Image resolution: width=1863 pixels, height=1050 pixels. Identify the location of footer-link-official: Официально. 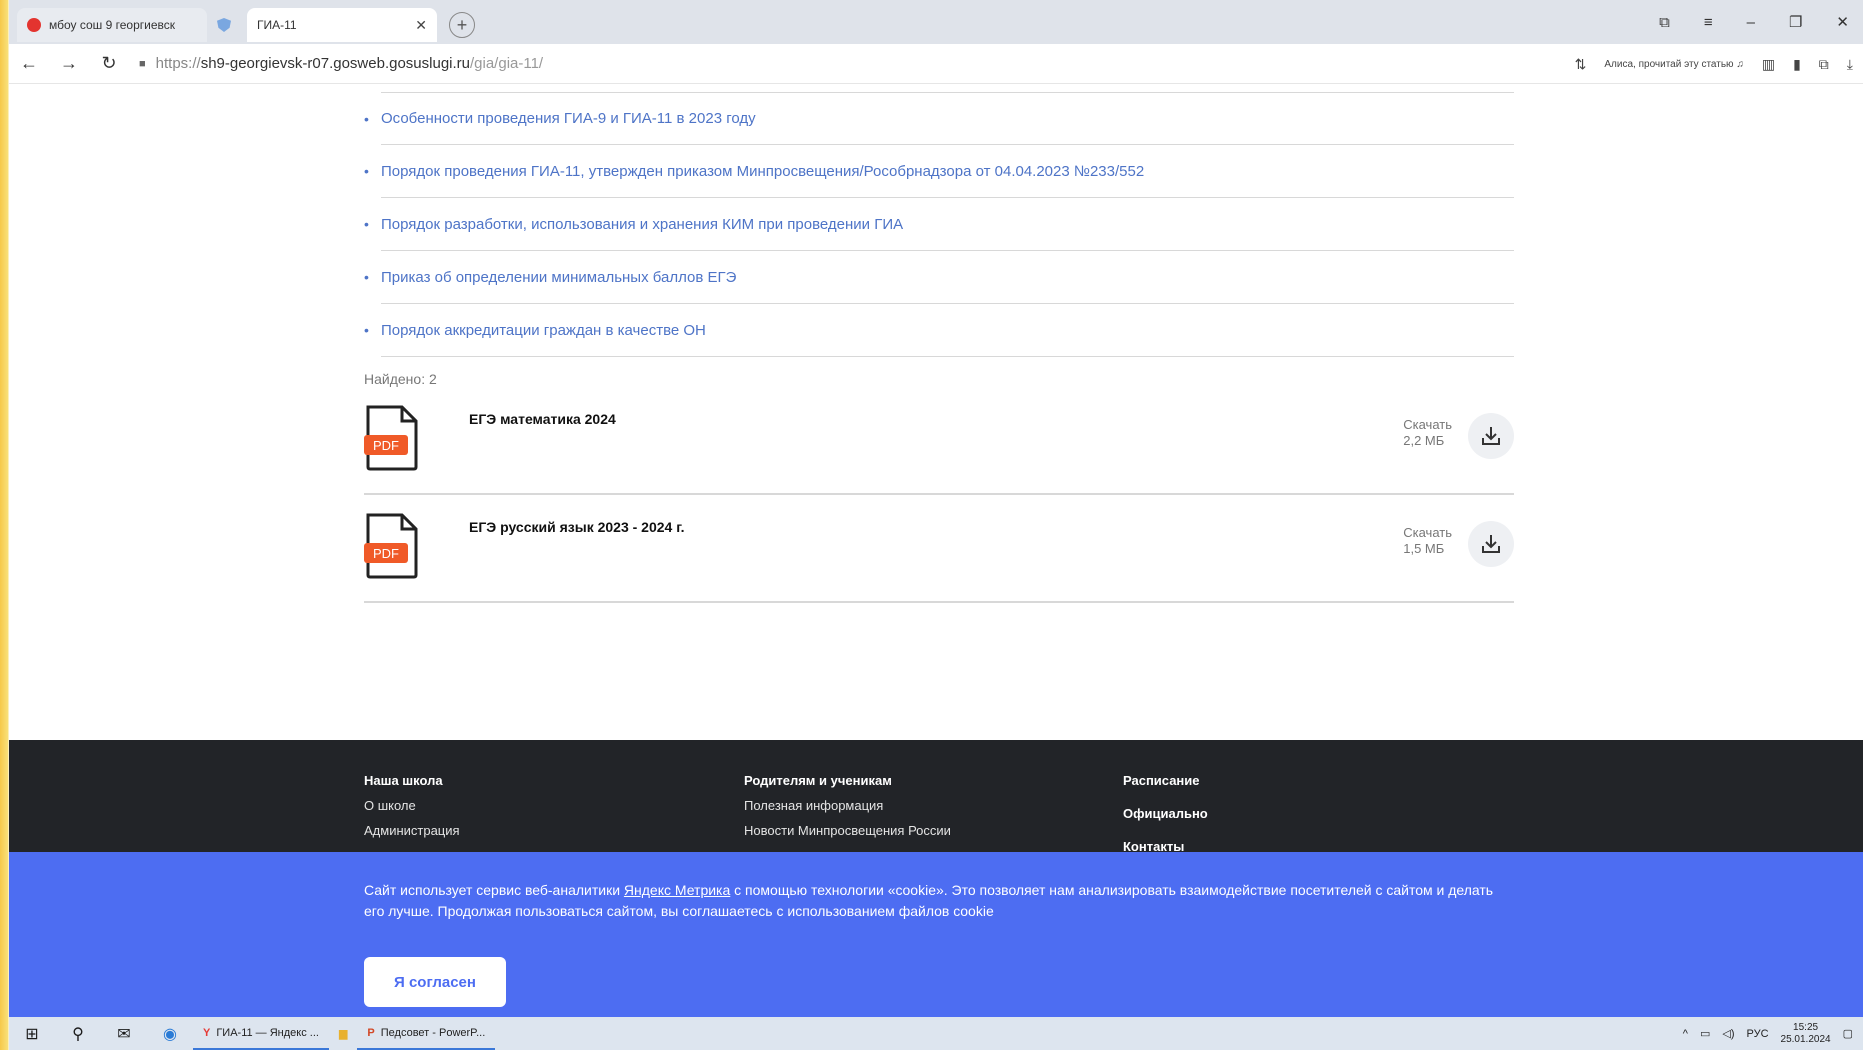
(1165, 813).